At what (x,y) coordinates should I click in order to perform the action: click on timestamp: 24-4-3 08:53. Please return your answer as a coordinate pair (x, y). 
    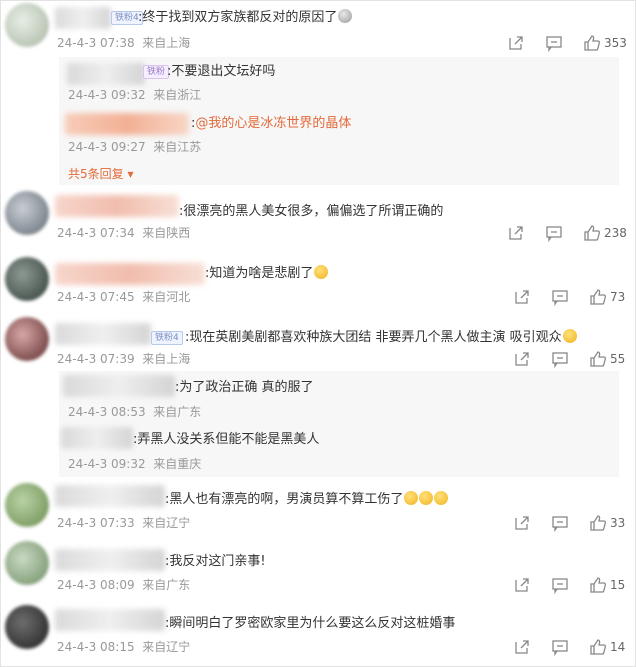
    Looking at the image, I should click on (107, 412).